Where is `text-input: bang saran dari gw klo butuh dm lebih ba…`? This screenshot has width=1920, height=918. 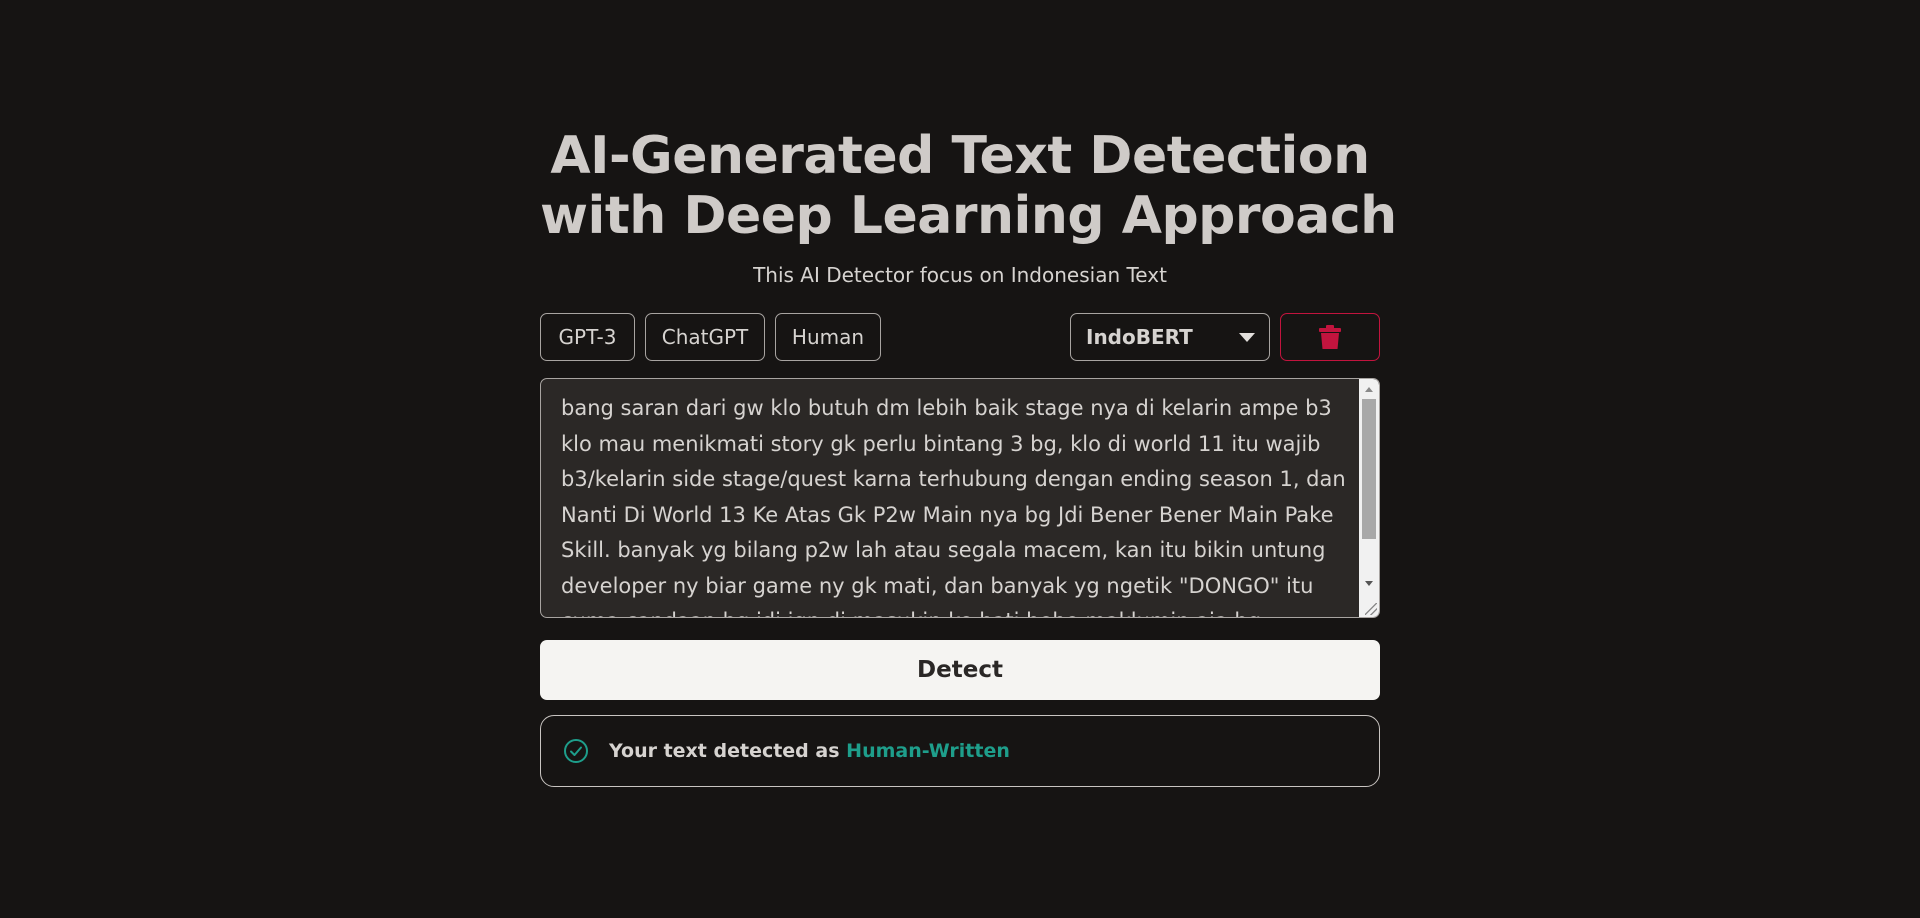
text-input: bang saran dari gw klo butuh dm lebih ba… is located at coordinates (960, 498).